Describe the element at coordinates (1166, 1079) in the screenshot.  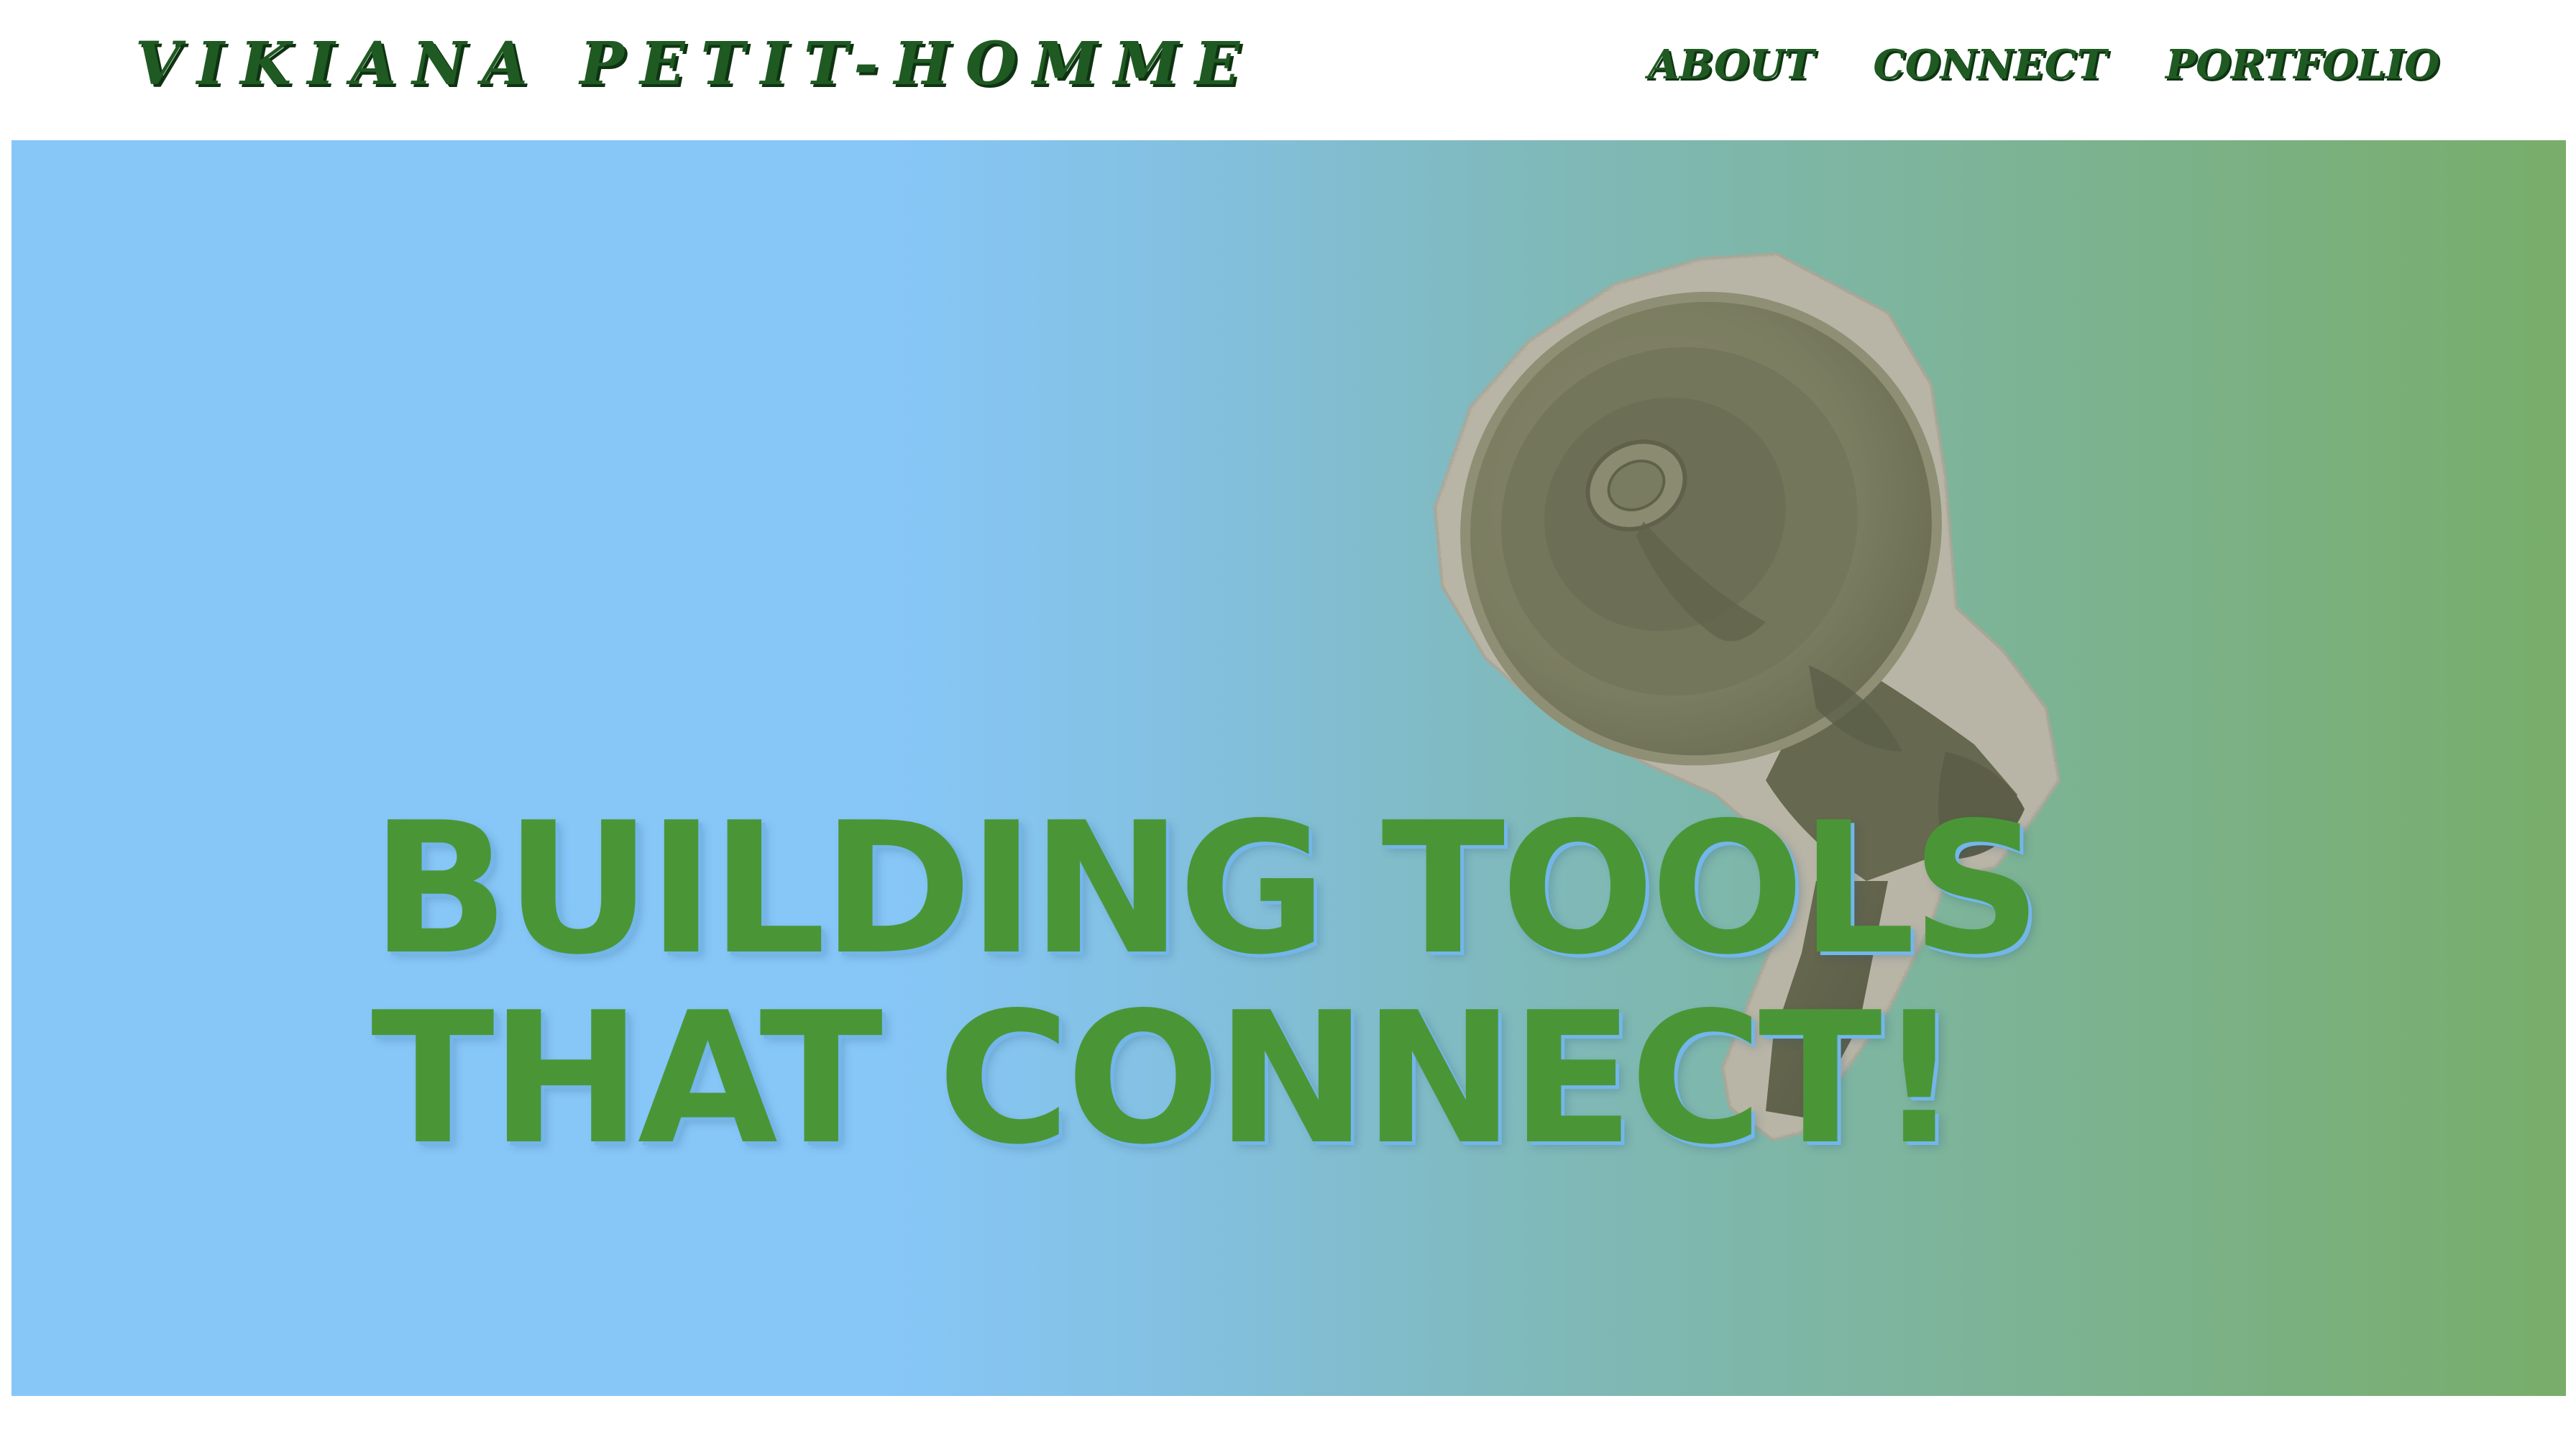
I see `hero-heading-line: THAT CONNECT!` at that location.